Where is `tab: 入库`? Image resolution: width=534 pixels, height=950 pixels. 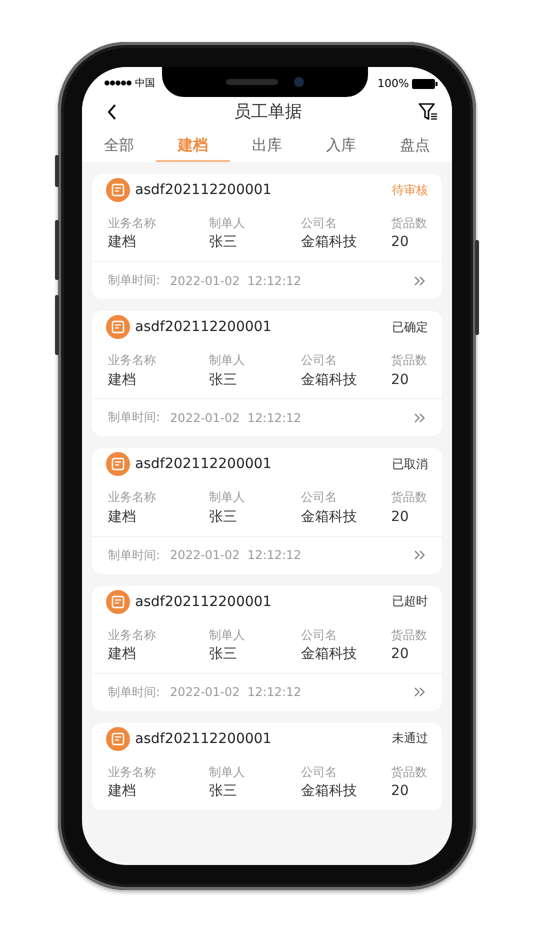 tab: 入库 is located at coordinates (341, 146).